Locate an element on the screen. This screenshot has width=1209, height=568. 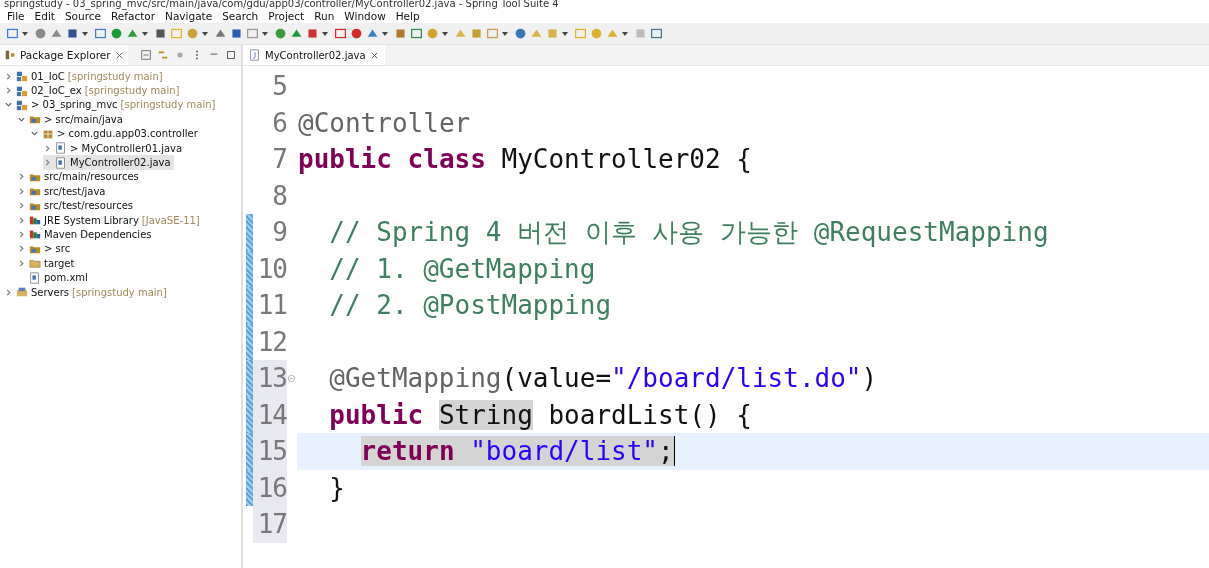
maximize-icon is located at coordinates (231, 55).